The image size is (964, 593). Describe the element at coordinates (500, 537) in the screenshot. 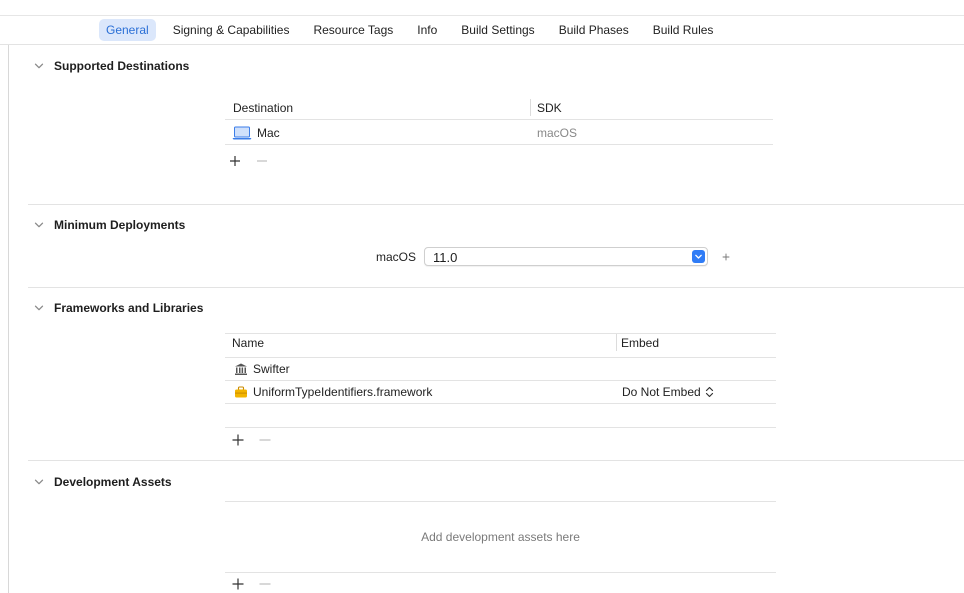

I see `empty-message: Add development assets here` at that location.